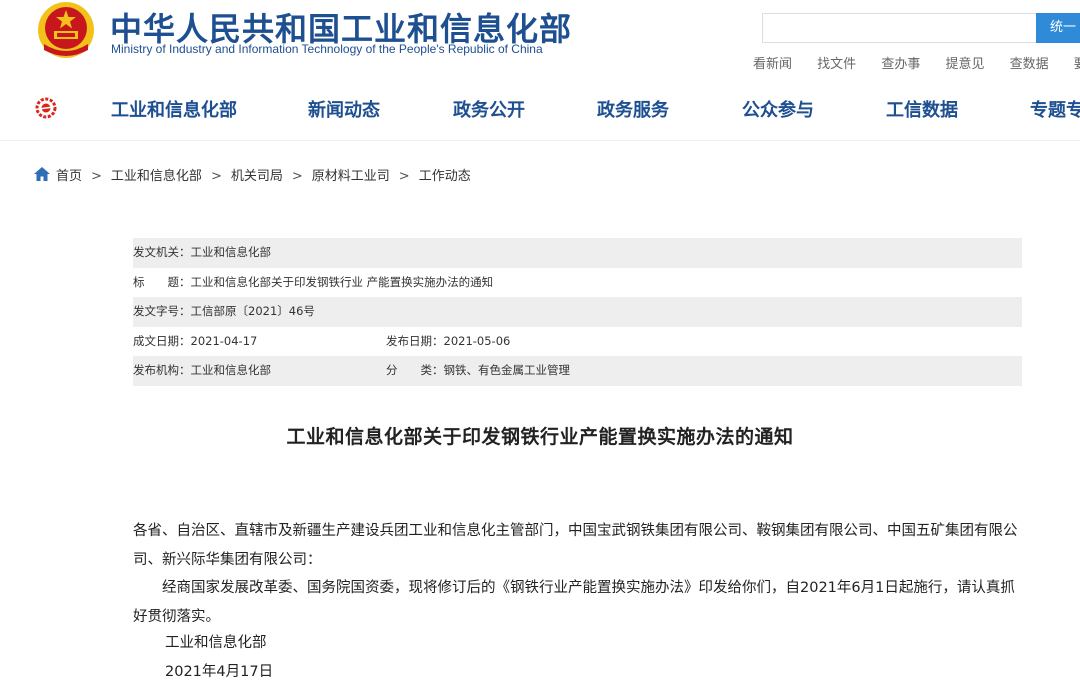 The width and height of the screenshot is (1080, 681). Describe the element at coordinates (162, 281) in the screenshot. I see `meta-label: 标 题：` at that location.